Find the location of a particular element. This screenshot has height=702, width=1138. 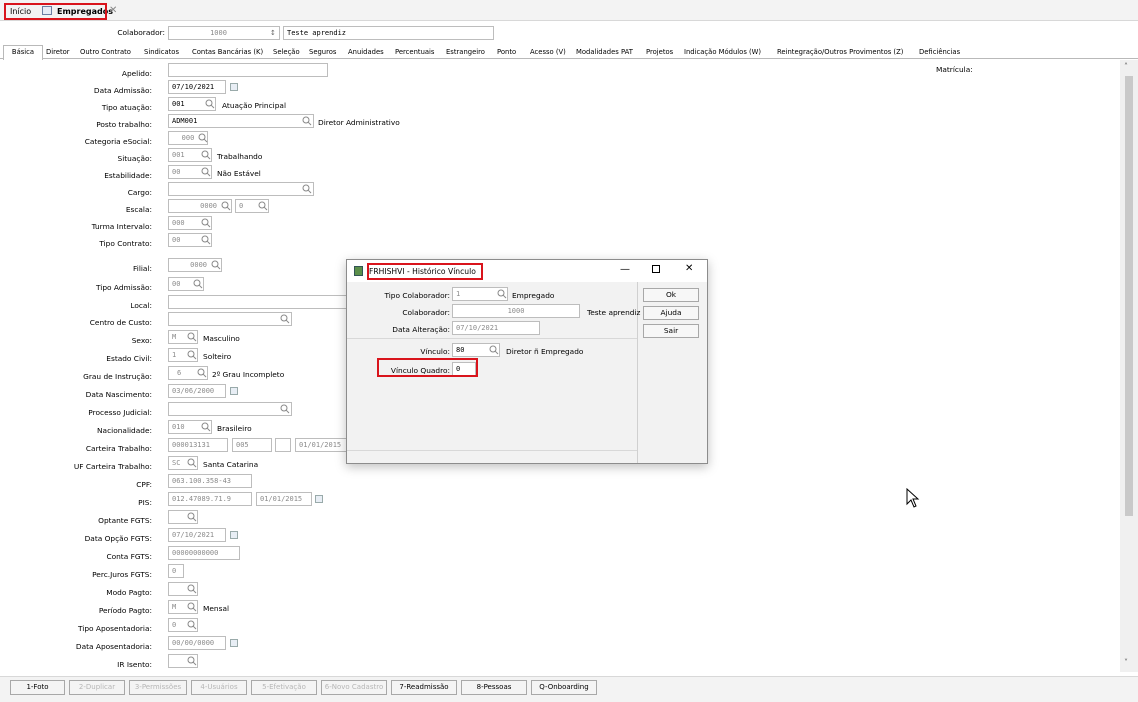

ok-button: Ok is located at coordinates (671, 295).